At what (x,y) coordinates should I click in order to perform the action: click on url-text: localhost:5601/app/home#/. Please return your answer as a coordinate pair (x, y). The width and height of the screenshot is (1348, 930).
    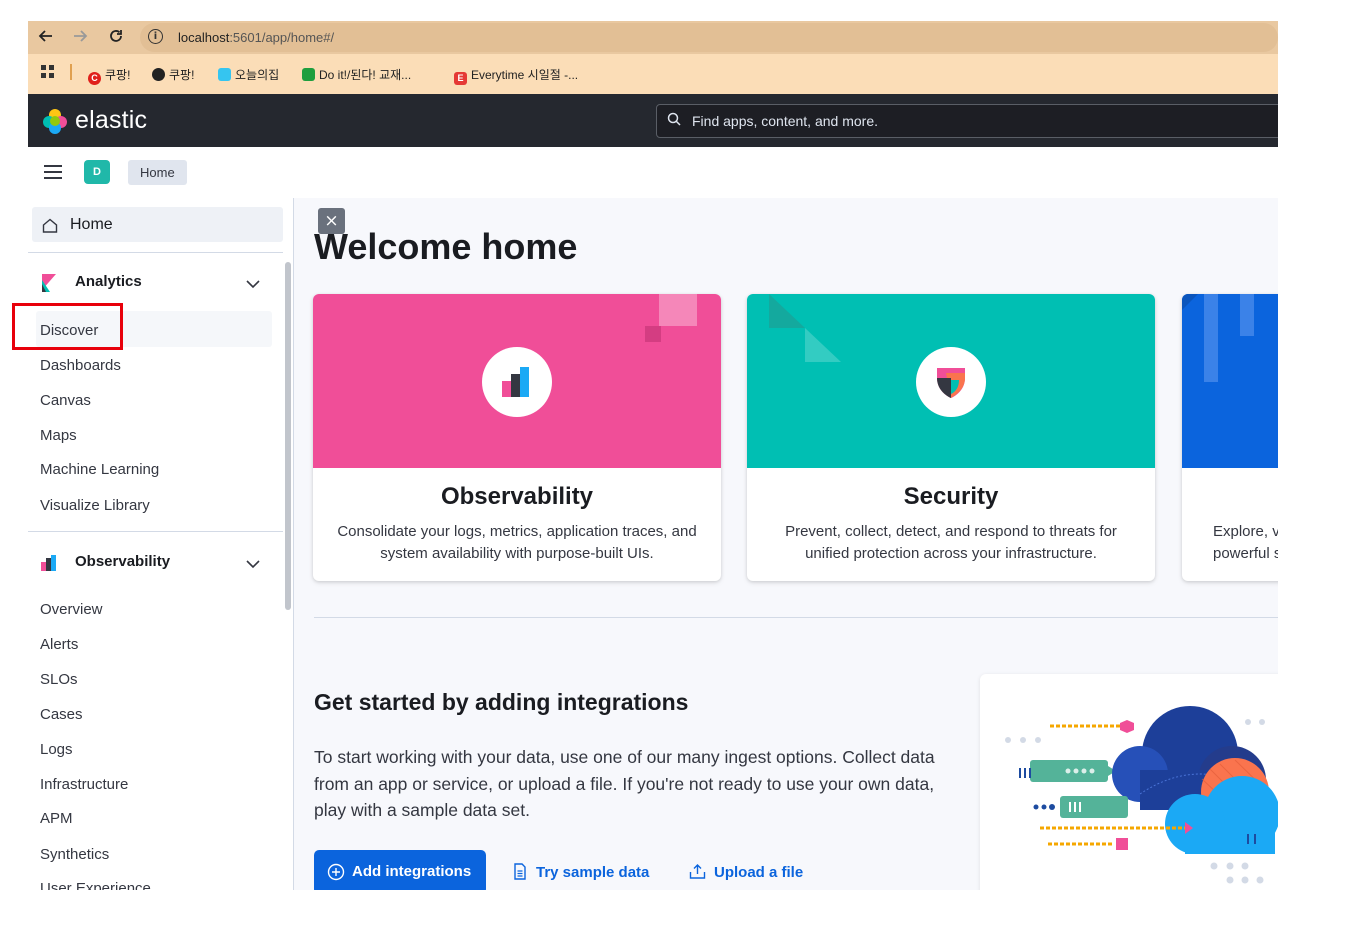
    Looking at the image, I should click on (256, 37).